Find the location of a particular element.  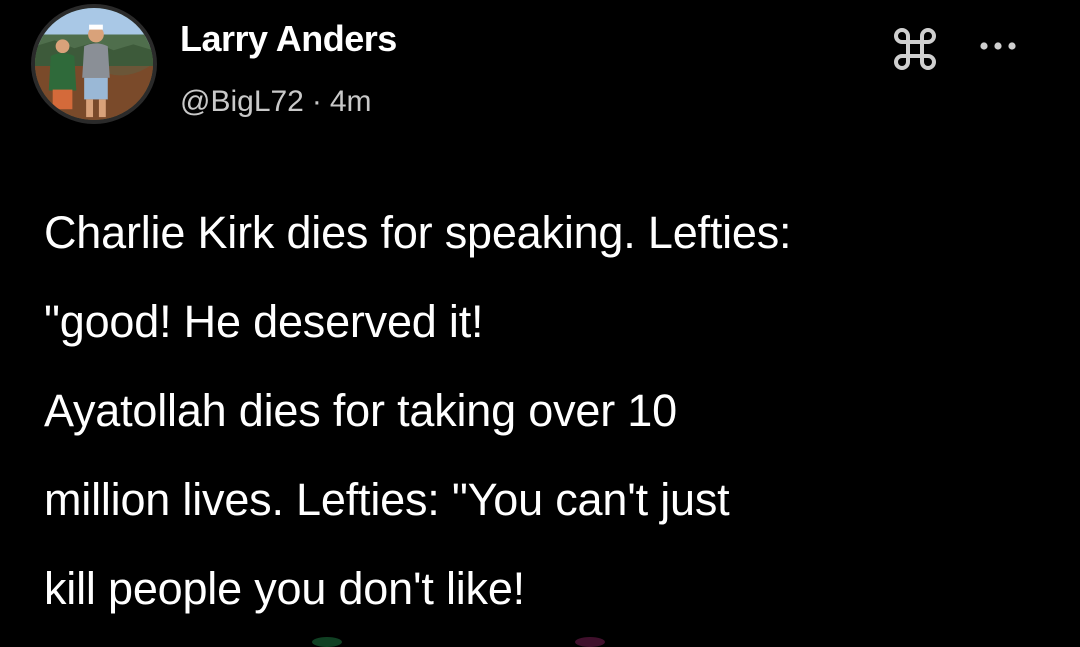

post-meta: @BigL72 · 4m is located at coordinates (276, 102).